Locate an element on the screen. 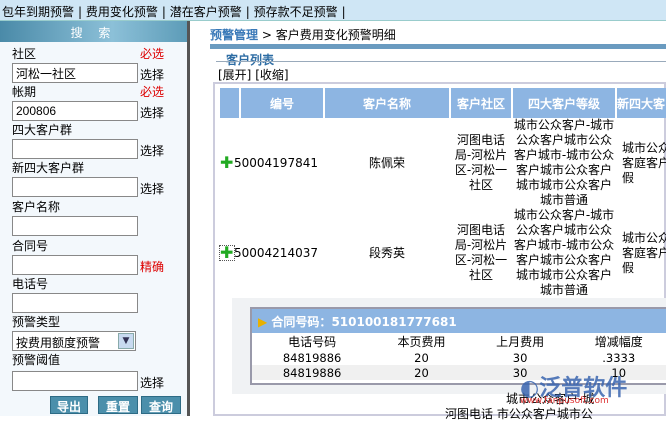 The width and height of the screenshot is (666, 422). field-hint: 精确 is located at coordinates (152, 267).